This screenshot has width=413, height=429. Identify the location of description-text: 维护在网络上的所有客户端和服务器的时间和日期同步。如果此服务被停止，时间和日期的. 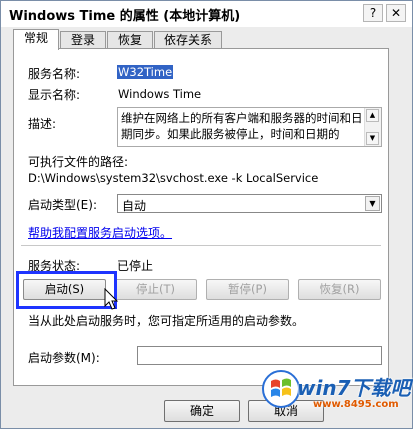
(242, 126).